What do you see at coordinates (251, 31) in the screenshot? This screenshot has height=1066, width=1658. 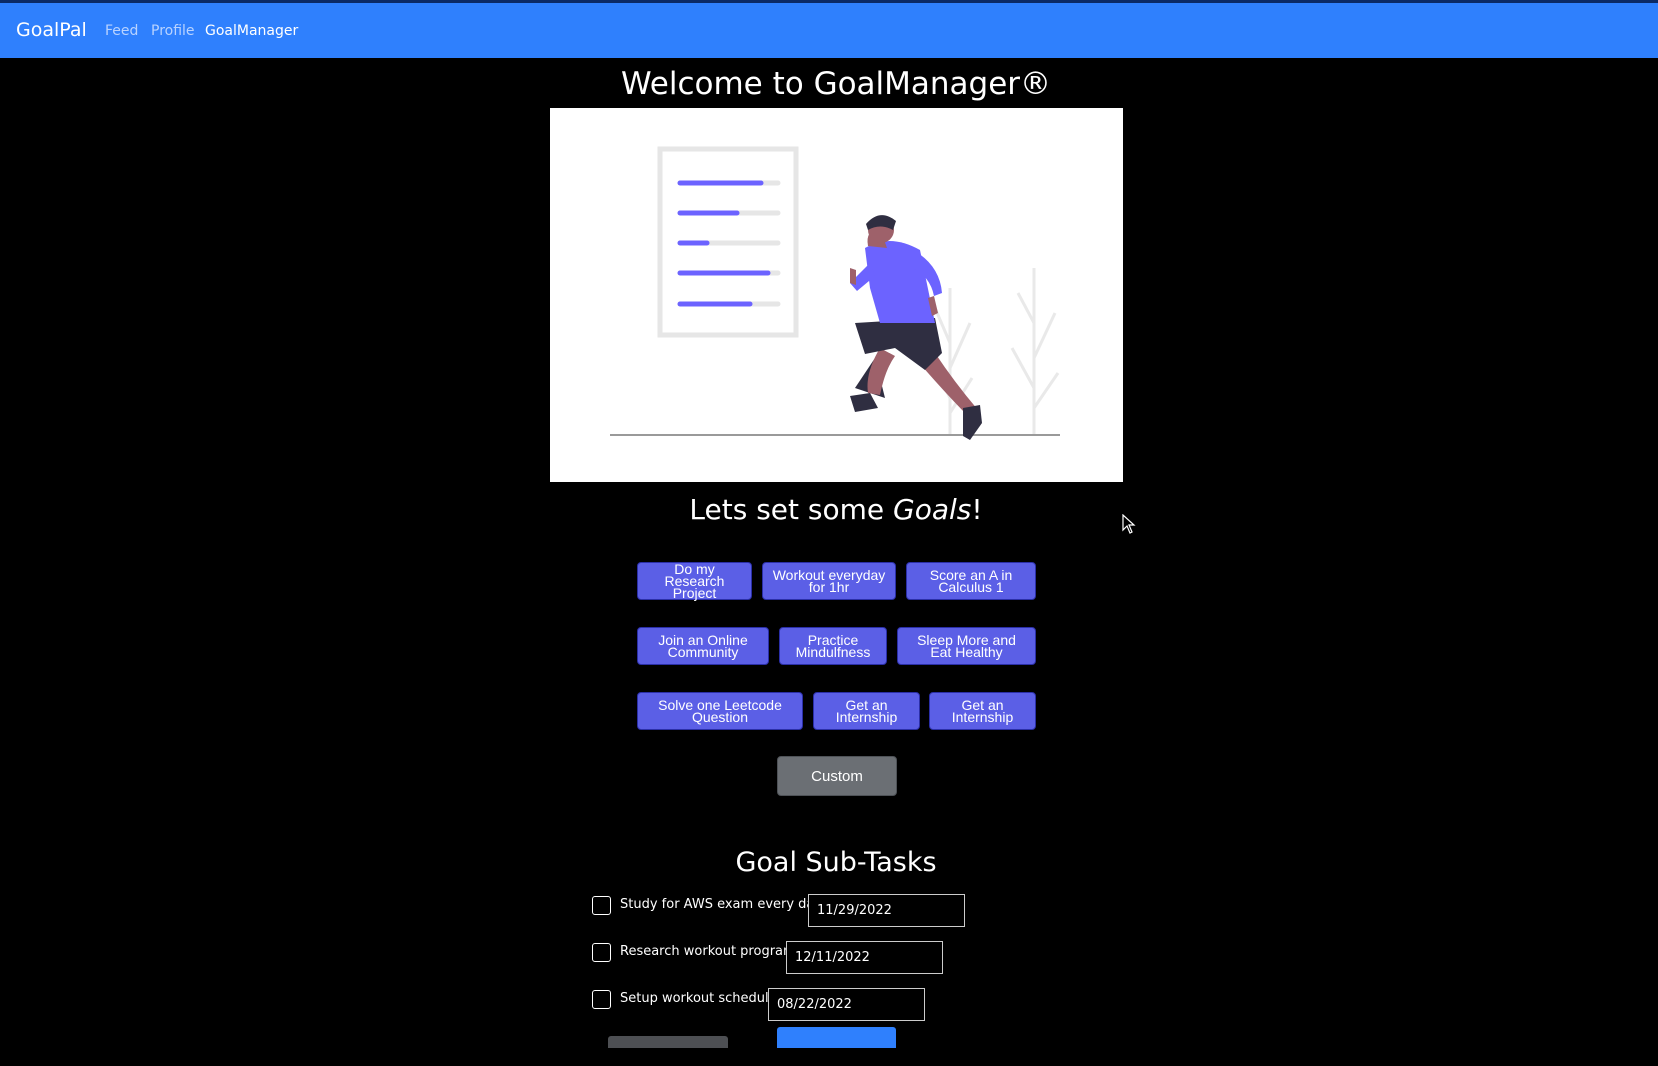 I see `nav-goalmanager: GoalManager` at bounding box center [251, 31].